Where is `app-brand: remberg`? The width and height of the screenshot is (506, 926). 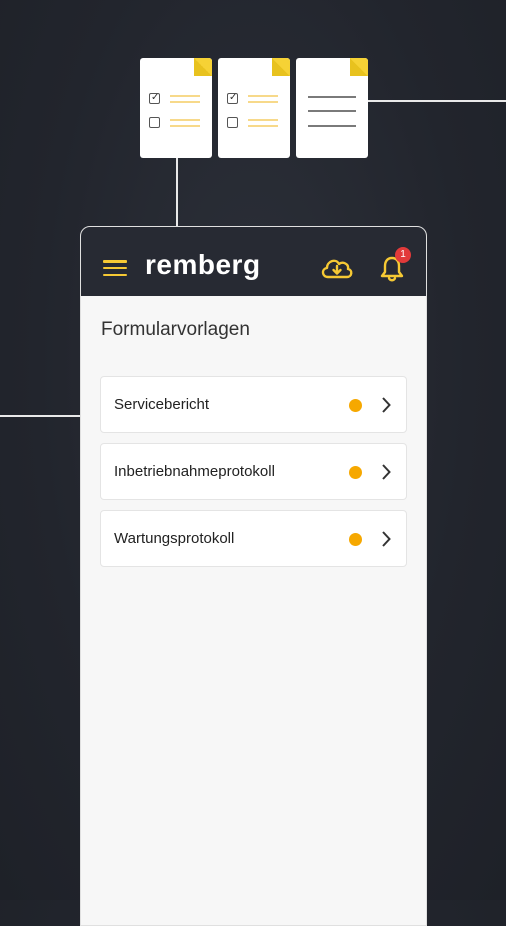
app-brand: remberg is located at coordinates (203, 264).